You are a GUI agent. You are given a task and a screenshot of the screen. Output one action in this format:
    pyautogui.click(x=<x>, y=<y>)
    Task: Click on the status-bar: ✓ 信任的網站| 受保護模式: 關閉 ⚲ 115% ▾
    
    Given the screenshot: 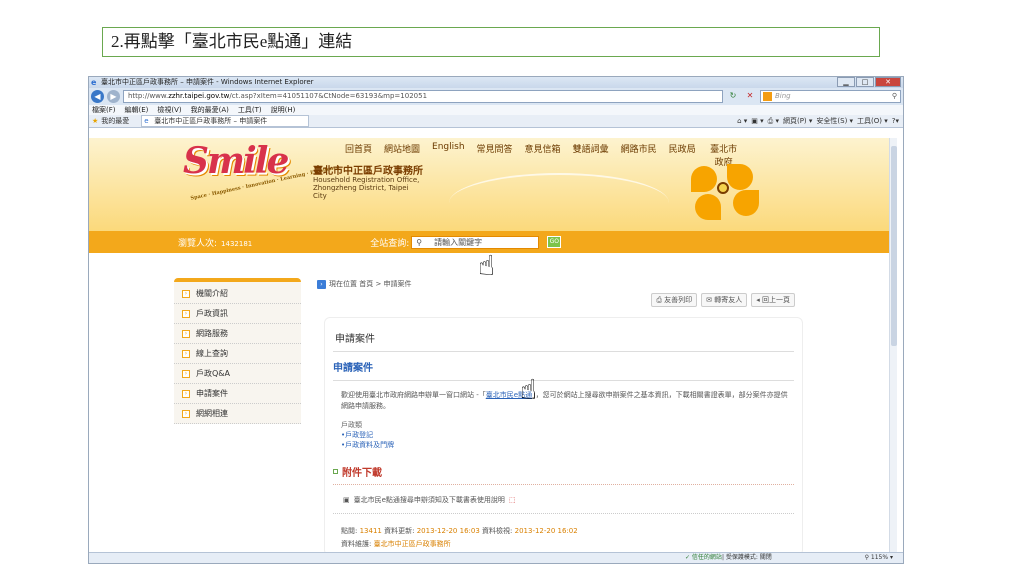 What is the action you would take?
    pyautogui.click(x=496, y=557)
    